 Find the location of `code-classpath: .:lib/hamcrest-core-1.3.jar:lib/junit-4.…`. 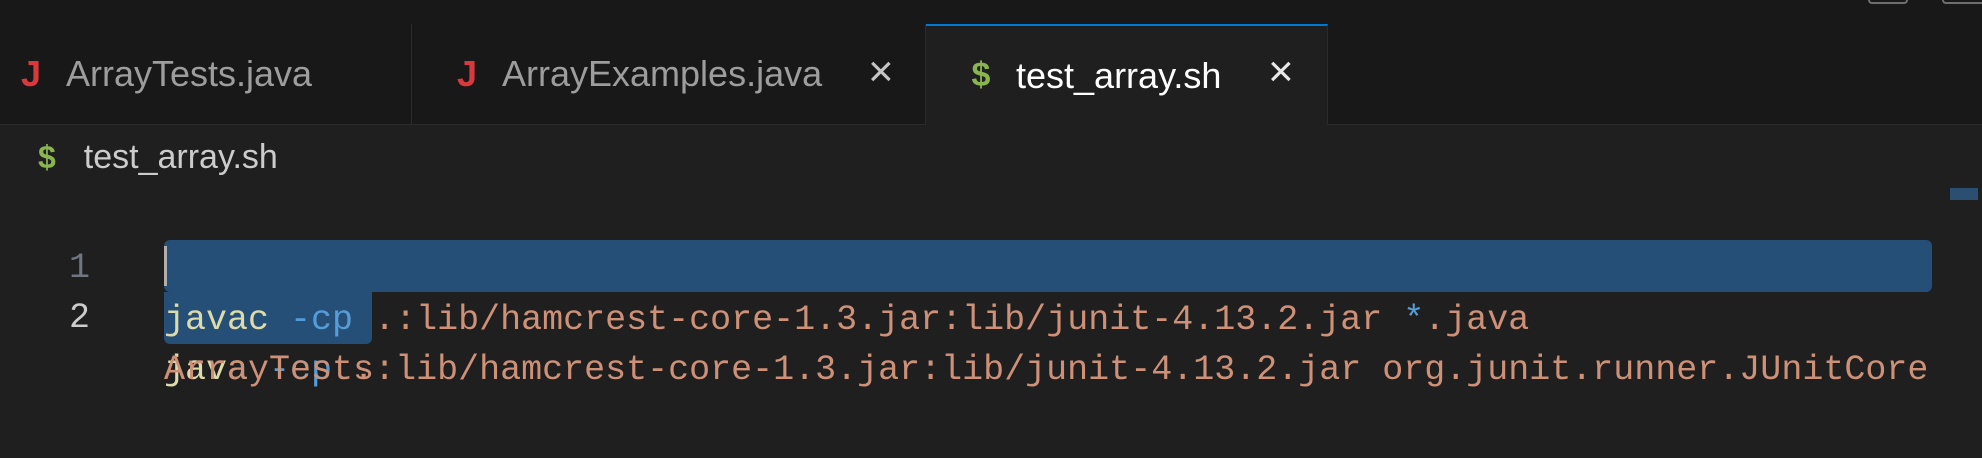

code-classpath: .:lib/hamcrest-core-1.3.jar:lib/junit-4.… is located at coordinates (857, 370).